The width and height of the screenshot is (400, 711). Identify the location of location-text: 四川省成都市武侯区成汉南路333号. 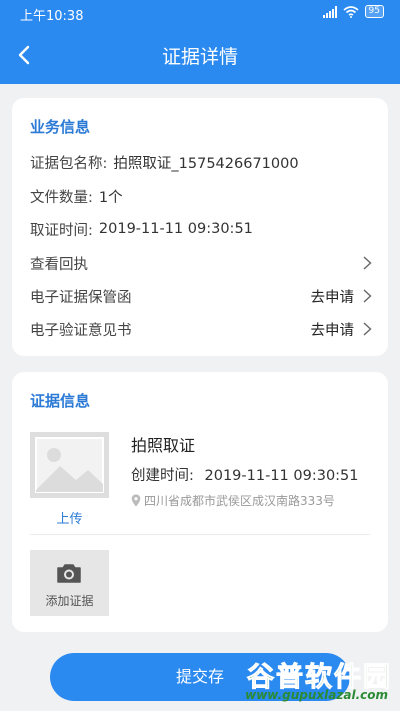
(239, 501).